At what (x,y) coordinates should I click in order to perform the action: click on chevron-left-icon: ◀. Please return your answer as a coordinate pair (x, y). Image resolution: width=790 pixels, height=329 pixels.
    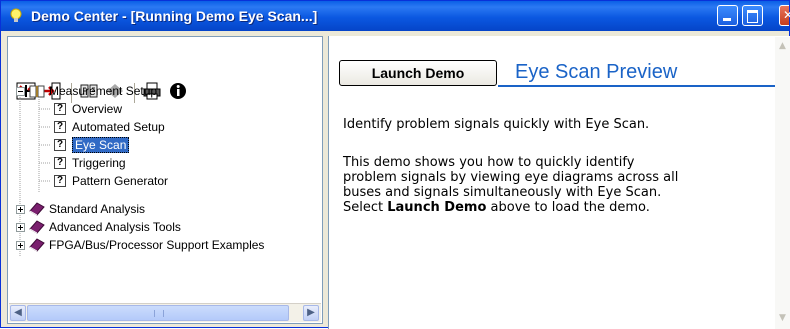
    Looking at the image, I should click on (18, 312).